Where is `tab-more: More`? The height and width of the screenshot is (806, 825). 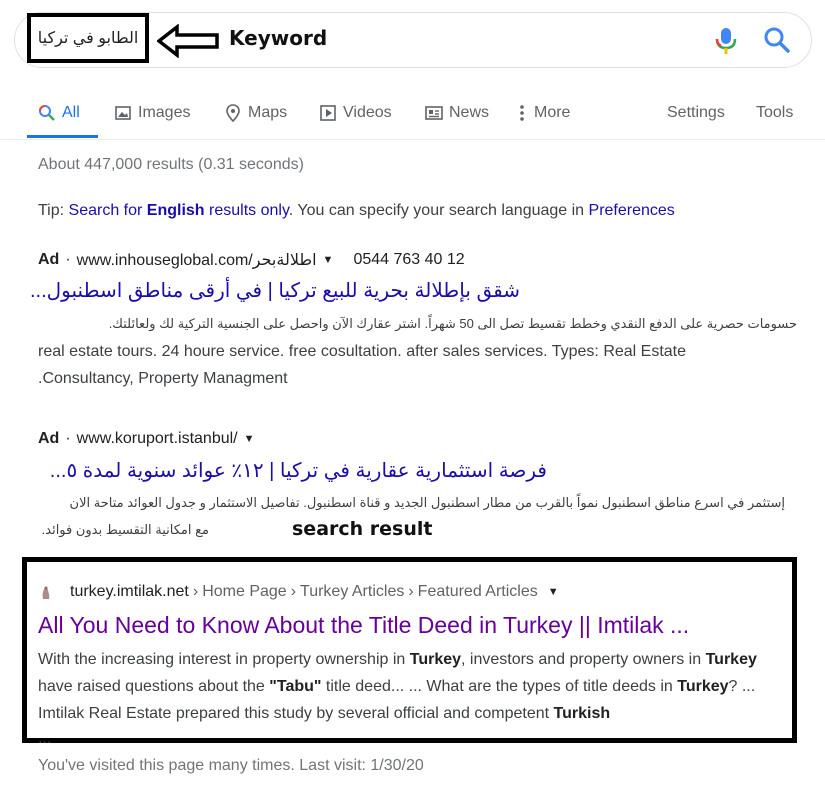 tab-more: More is located at coordinates (544, 113).